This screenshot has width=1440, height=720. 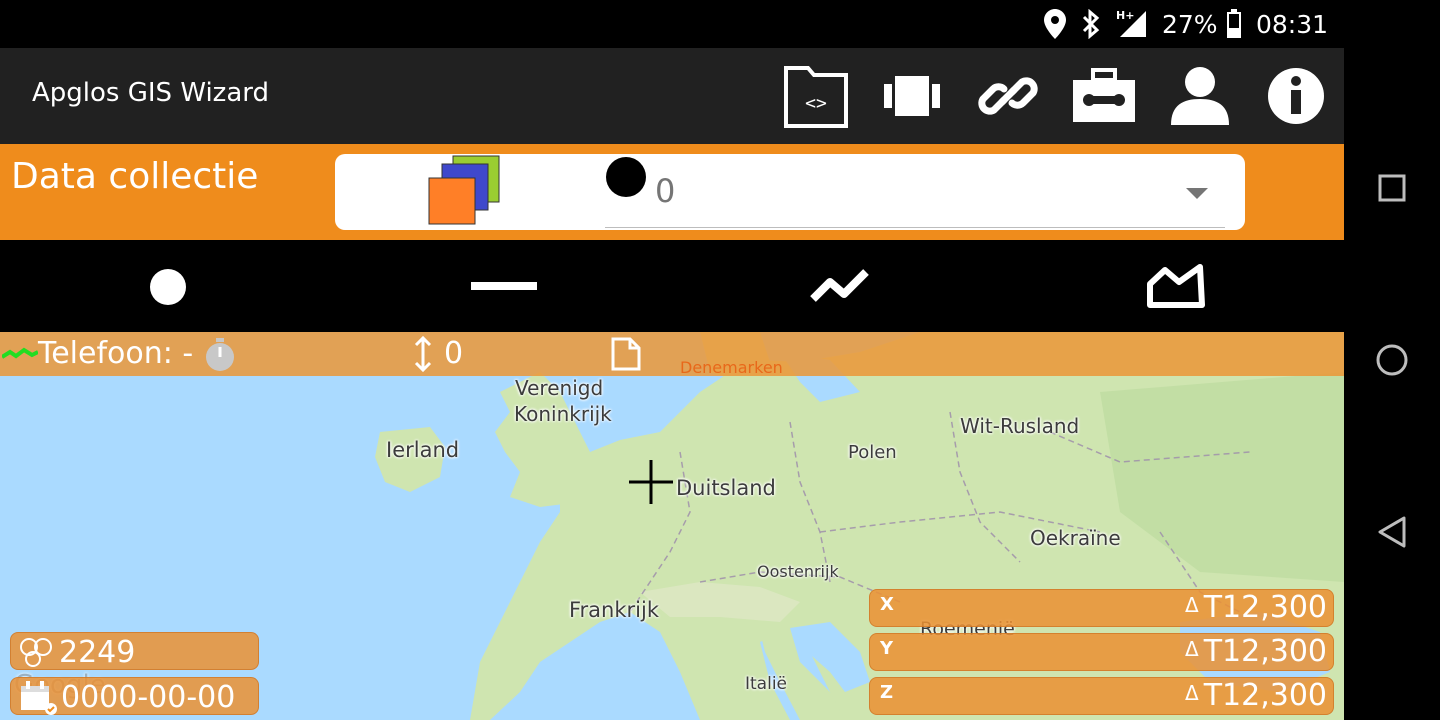 What do you see at coordinates (672, 354) in the screenshot?
I see `info-strip: Telefoon: - 0 Denemarken` at bounding box center [672, 354].